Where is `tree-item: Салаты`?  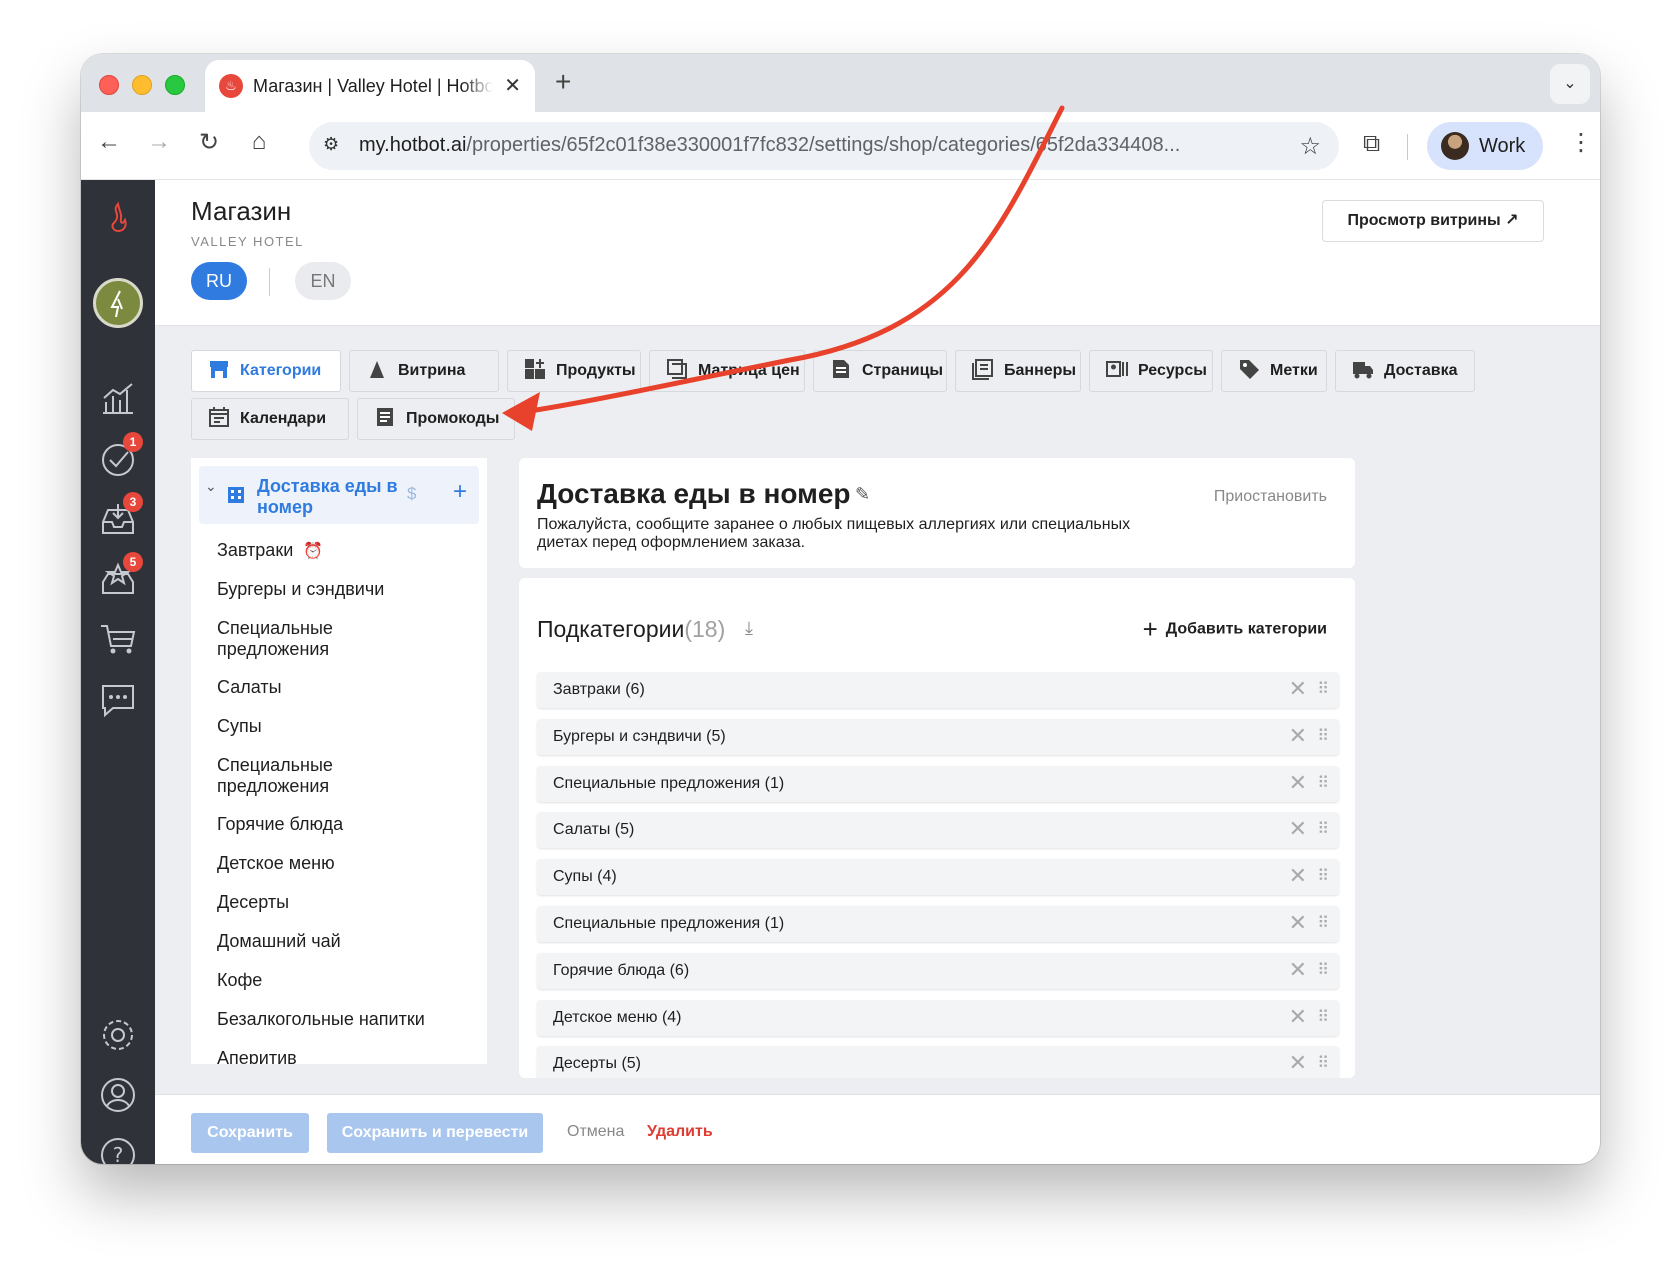
tree-item: Салаты is located at coordinates (337, 687).